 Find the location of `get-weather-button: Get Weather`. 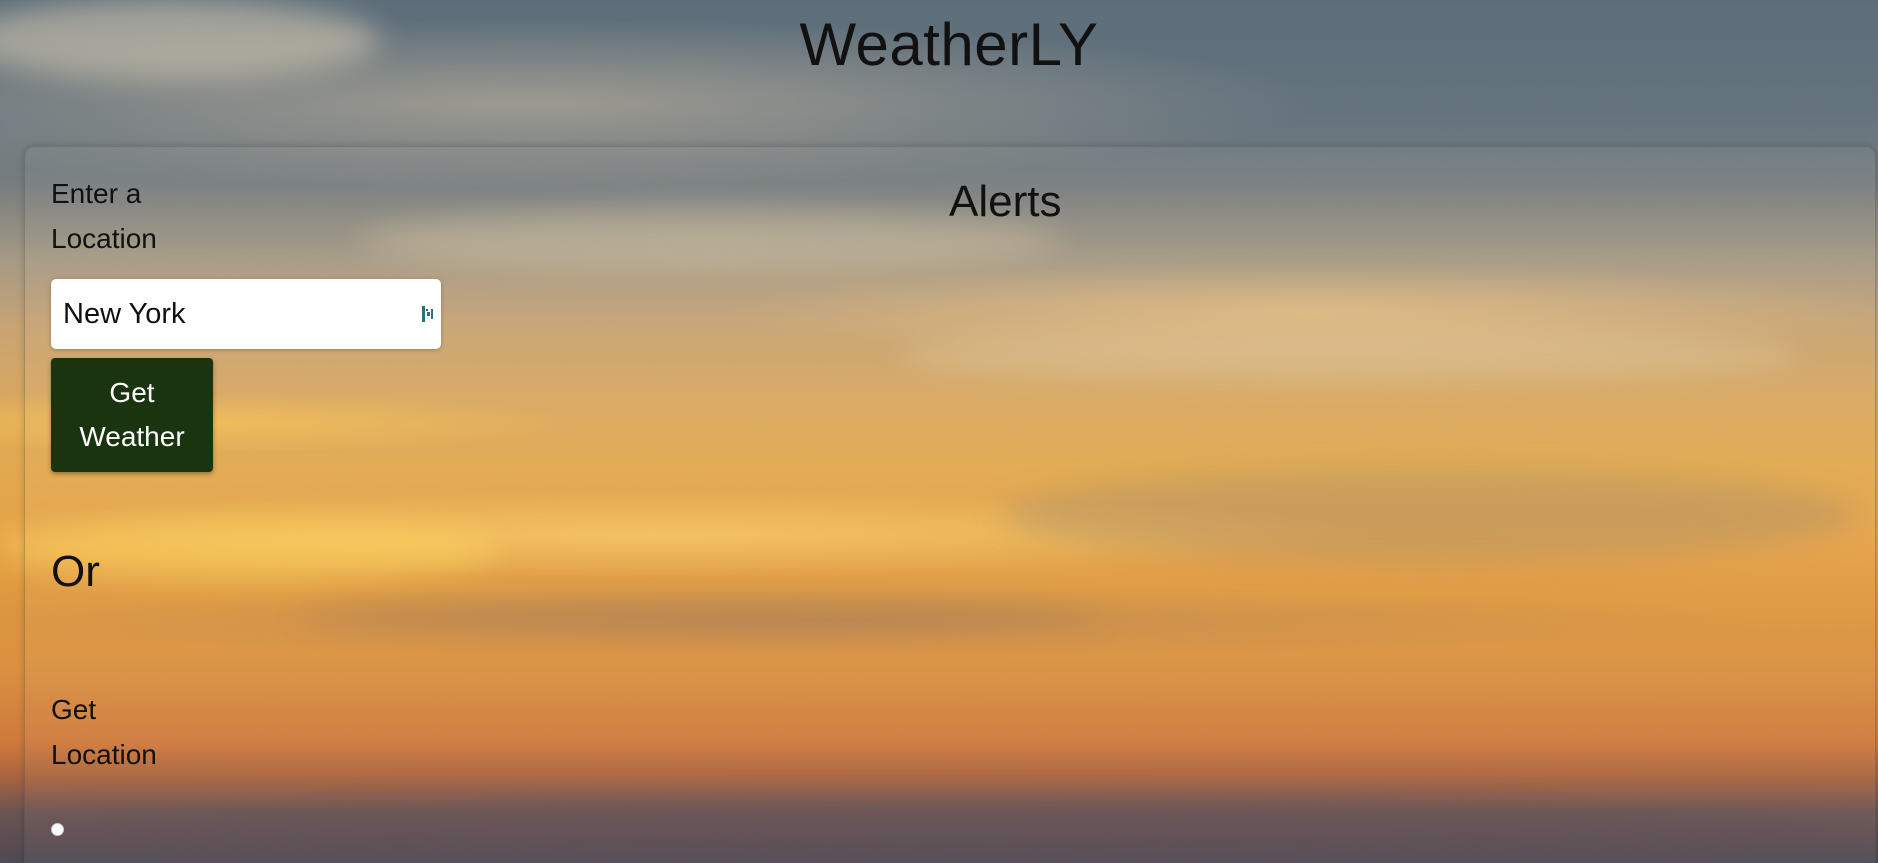

get-weather-button: Get Weather is located at coordinates (132, 415).